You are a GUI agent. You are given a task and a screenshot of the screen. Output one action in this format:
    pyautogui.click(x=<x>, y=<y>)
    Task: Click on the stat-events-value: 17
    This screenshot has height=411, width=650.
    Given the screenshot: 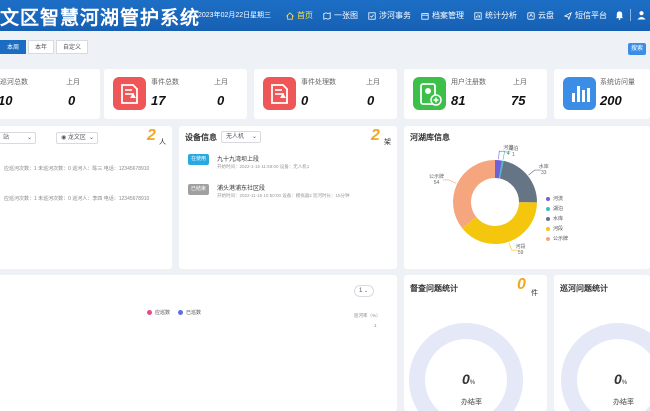 What is the action you would take?
    pyautogui.click(x=158, y=100)
    